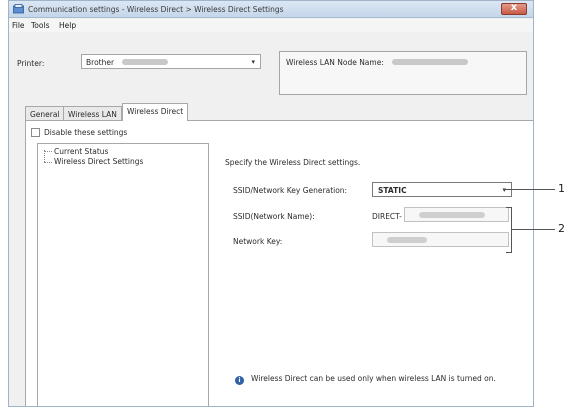  I want to click on ssid-label: SSID(Network Name):, so click(274, 216).